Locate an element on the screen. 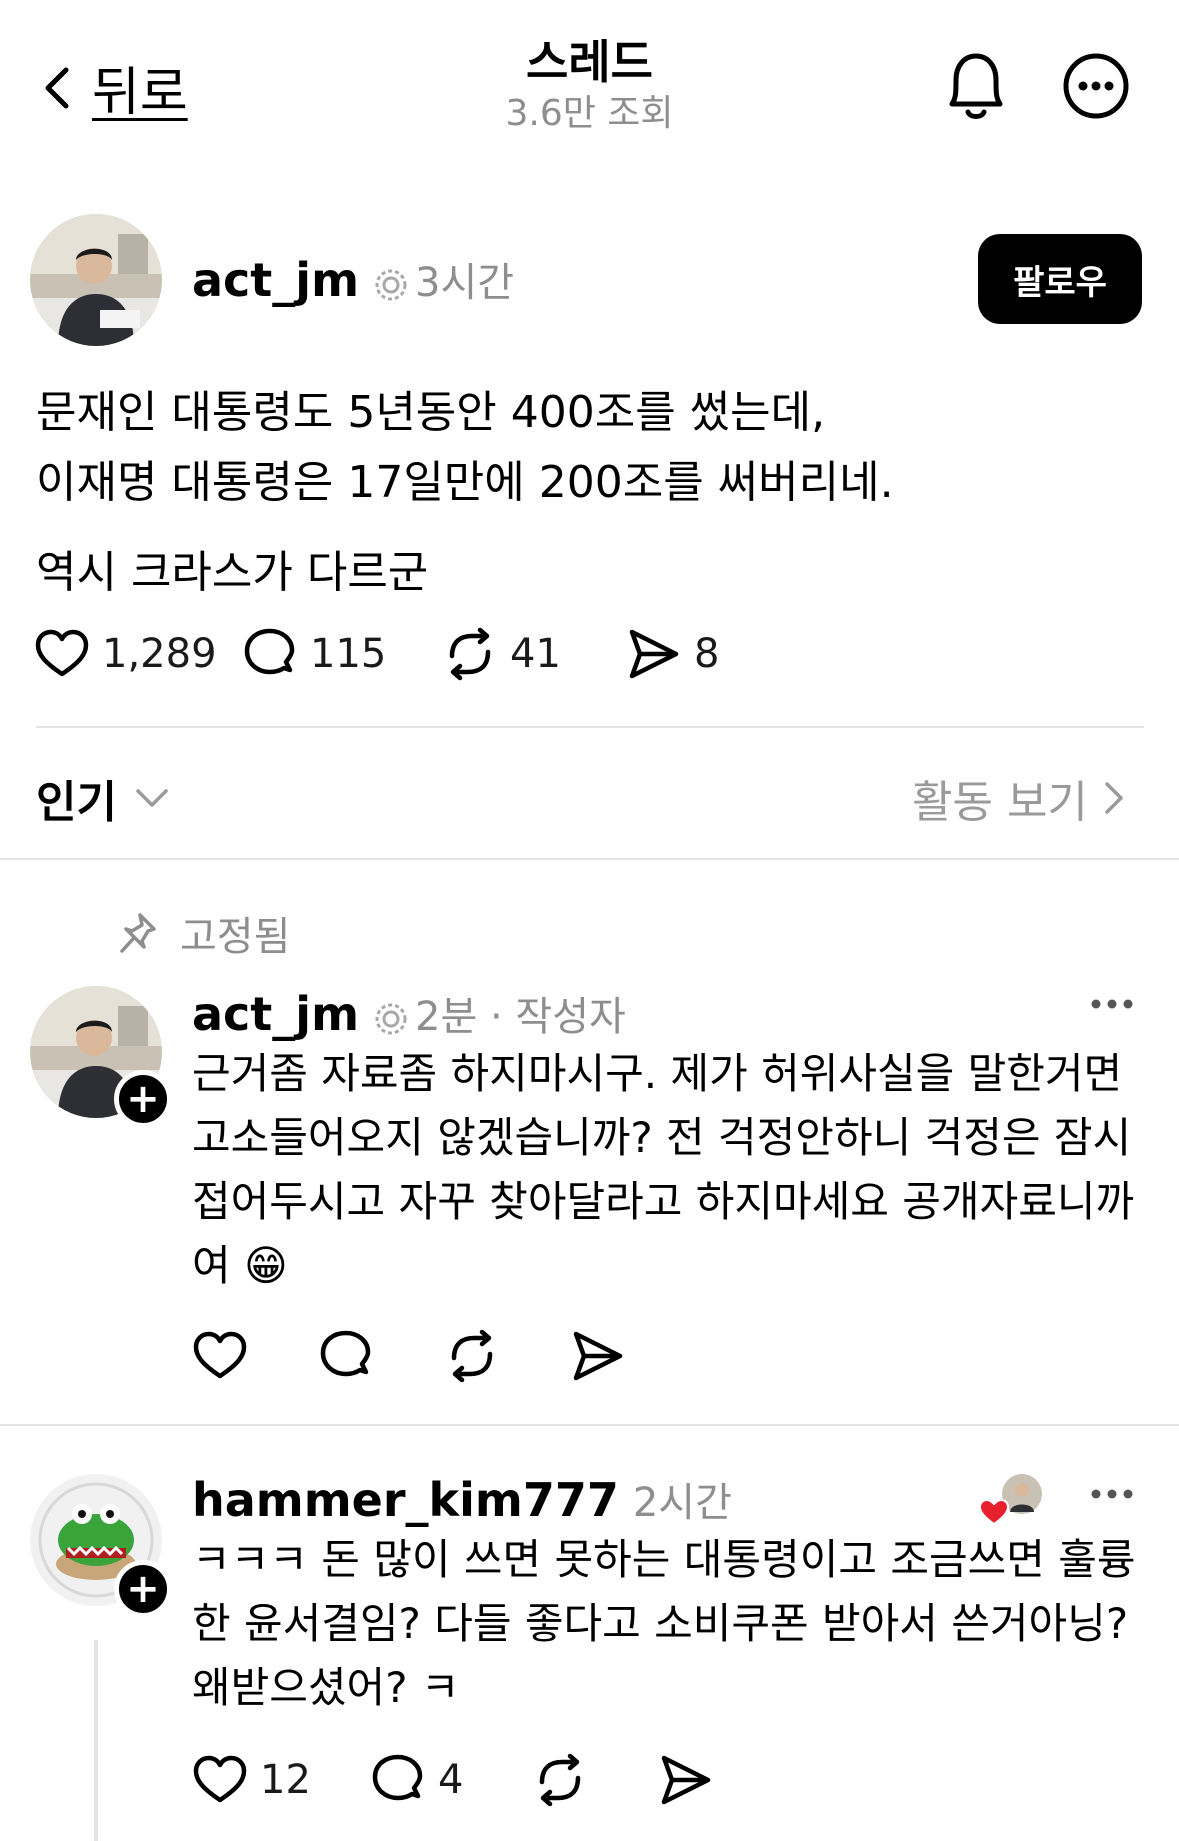 The width and height of the screenshot is (1179, 1841). reply-button: 115 is located at coordinates (342, 654).